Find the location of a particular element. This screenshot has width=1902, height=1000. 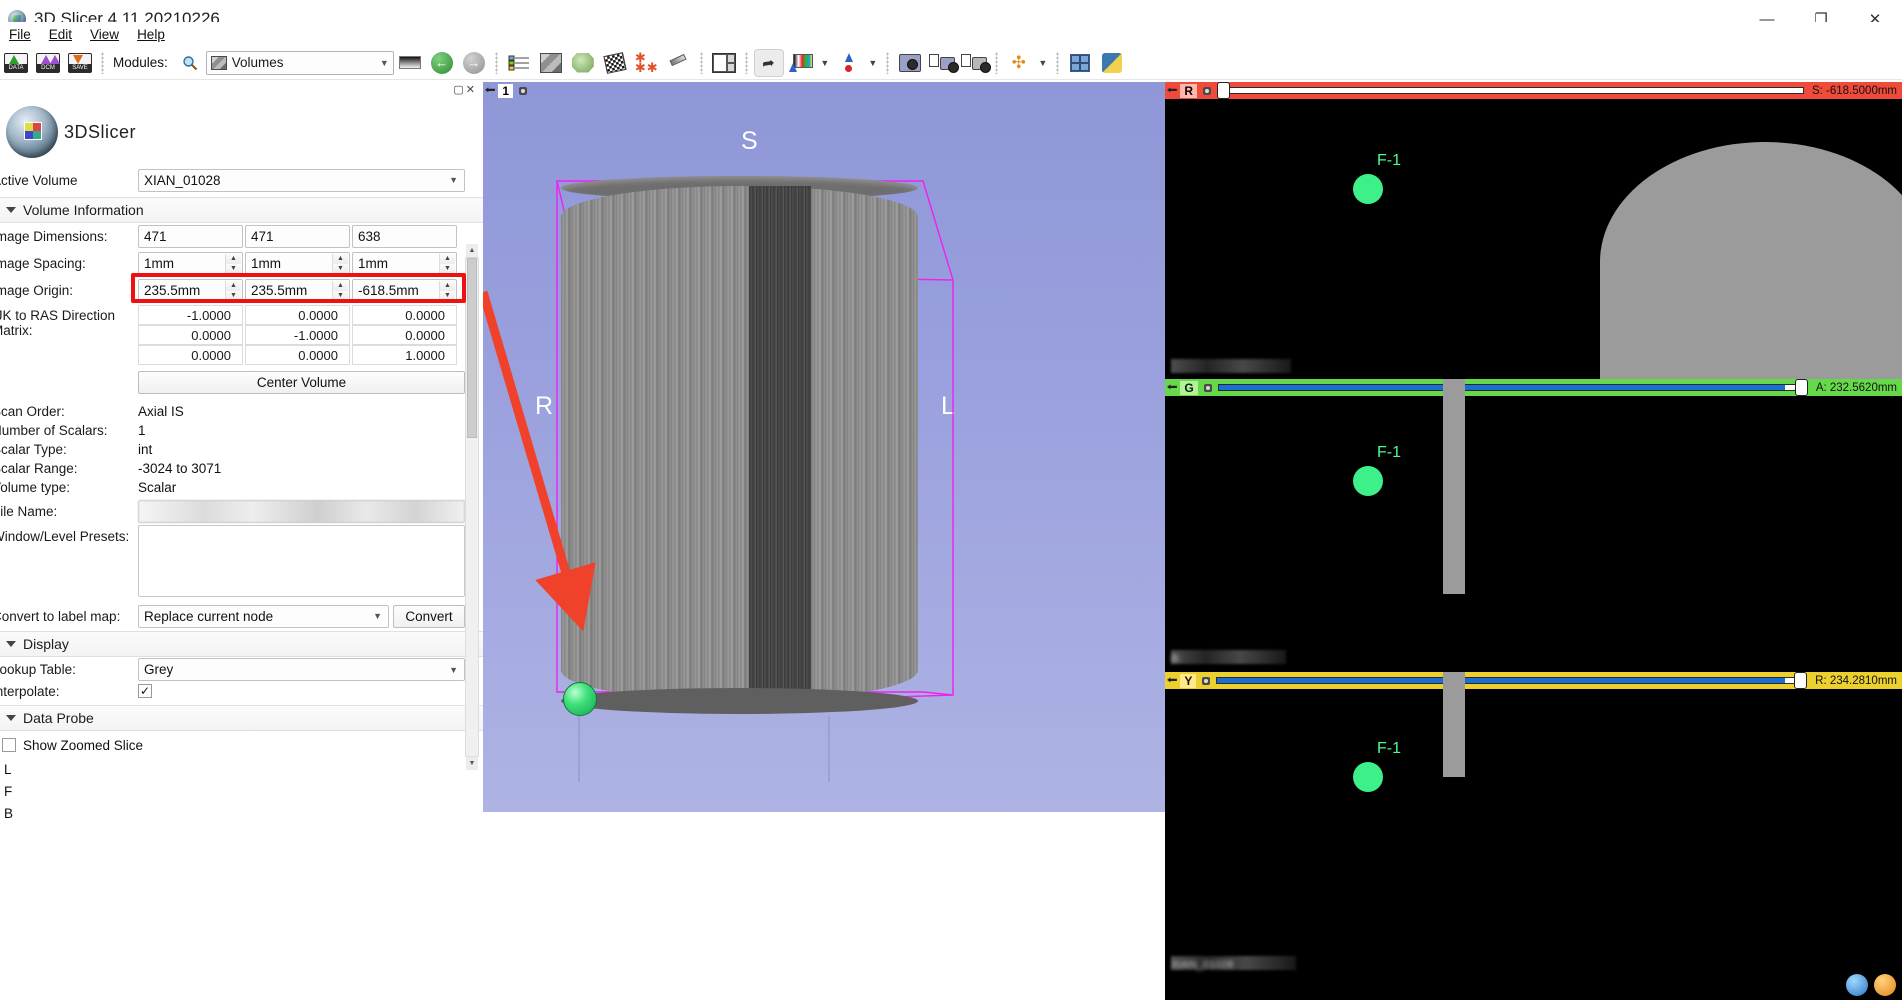

extension-manager-icon is located at coordinates (1080, 63).